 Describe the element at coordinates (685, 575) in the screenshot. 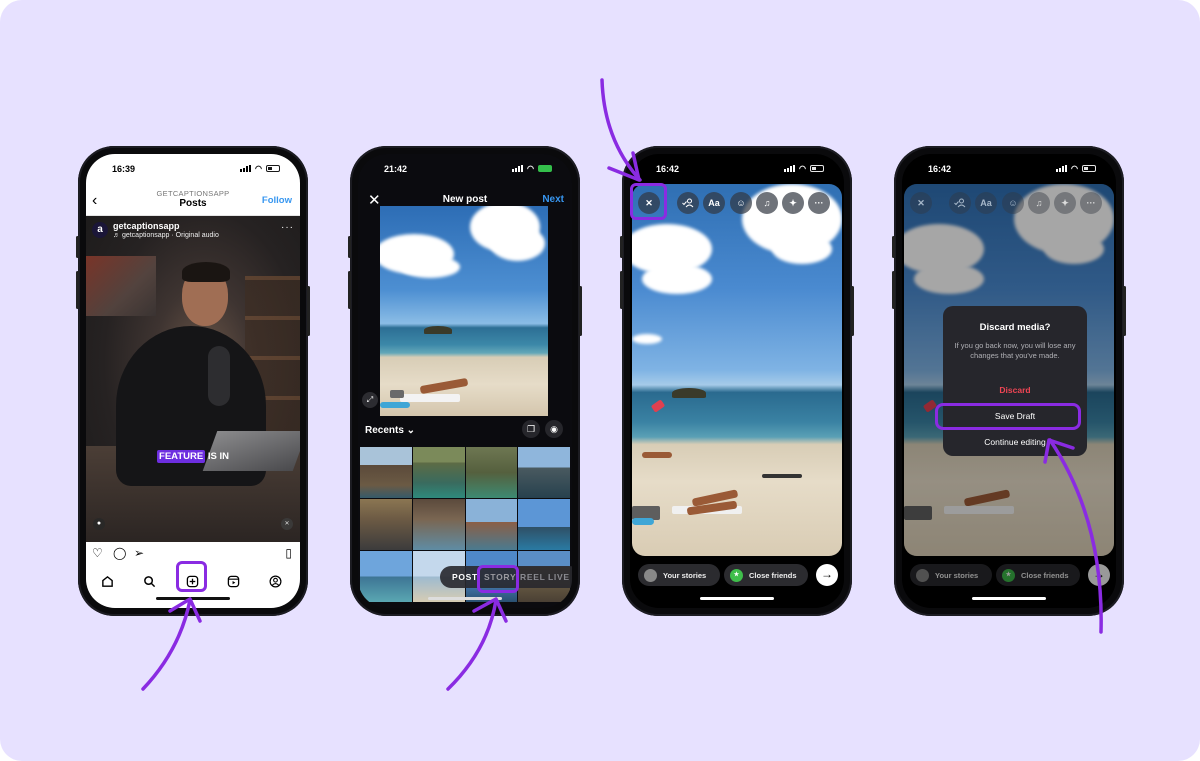

I see `your-stories-label: Your stories` at that location.